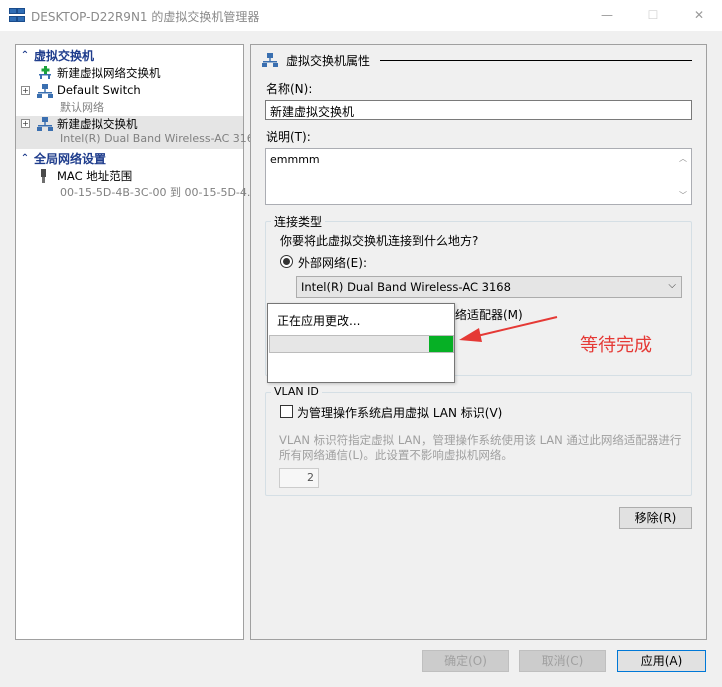  Describe the element at coordinates (661, 661) in the screenshot. I see `apply-button: 应用(A)` at that location.